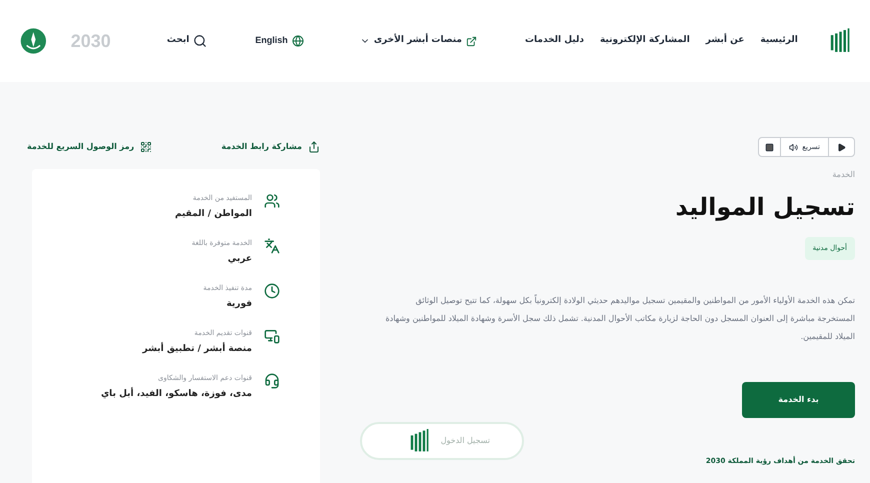  What do you see at coordinates (645, 41) in the screenshot?
I see `nav-link: المشاركة الإلكترونية` at bounding box center [645, 41].